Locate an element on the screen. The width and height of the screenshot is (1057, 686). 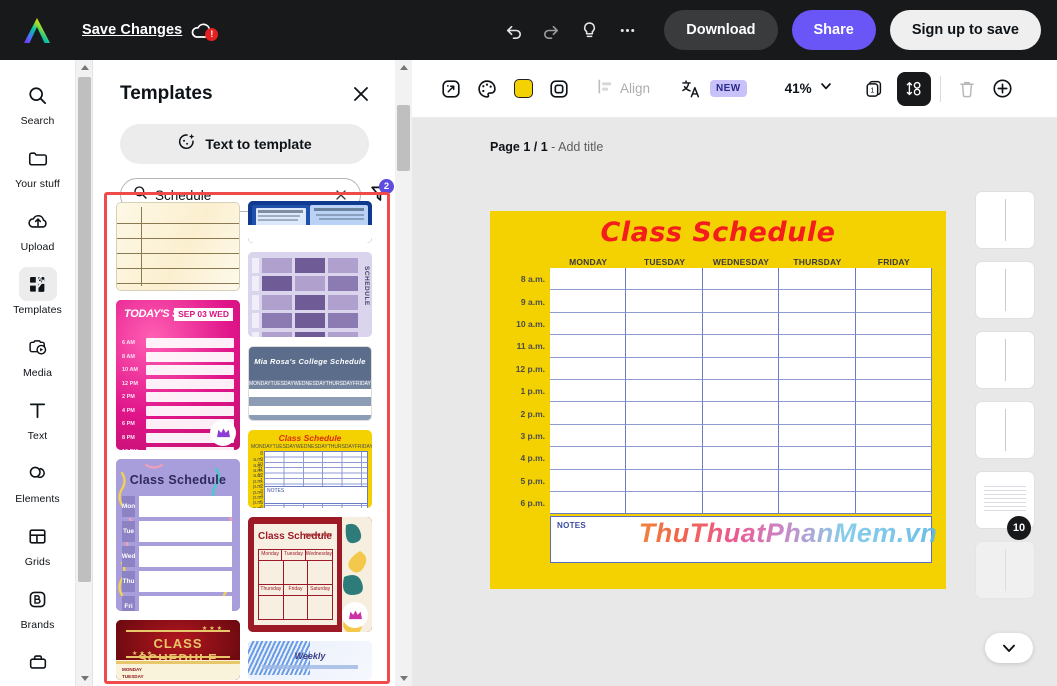
translate-icon is located at coordinates (691, 89).